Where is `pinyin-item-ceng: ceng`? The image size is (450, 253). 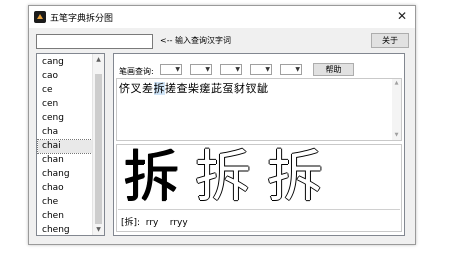 pinyin-item-ceng: ceng is located at coordinates (53, 118).